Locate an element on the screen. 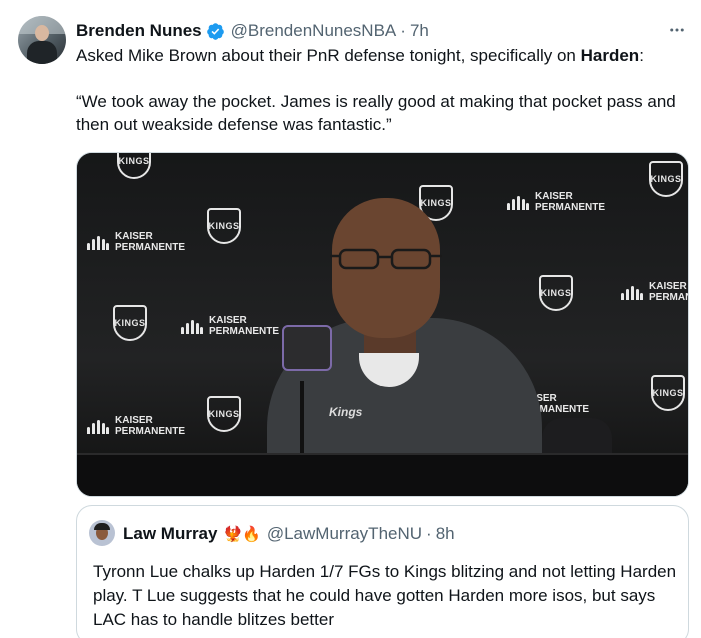 This screenshot has height=638, width=701. tweet-text-suffix: : is located at coordinates (641, 55).